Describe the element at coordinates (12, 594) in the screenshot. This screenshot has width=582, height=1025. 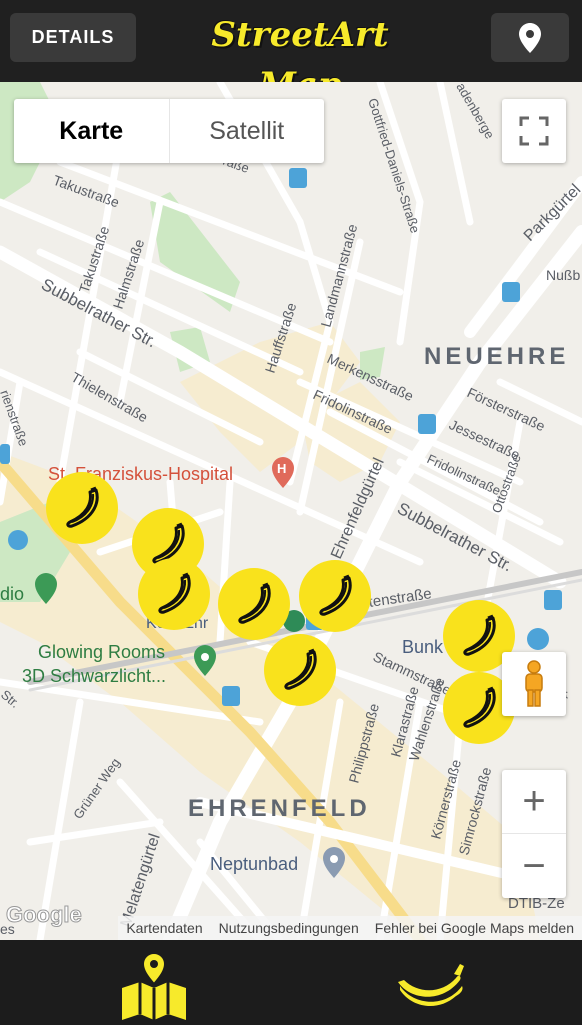
I see `poi-label: dio` at that location.